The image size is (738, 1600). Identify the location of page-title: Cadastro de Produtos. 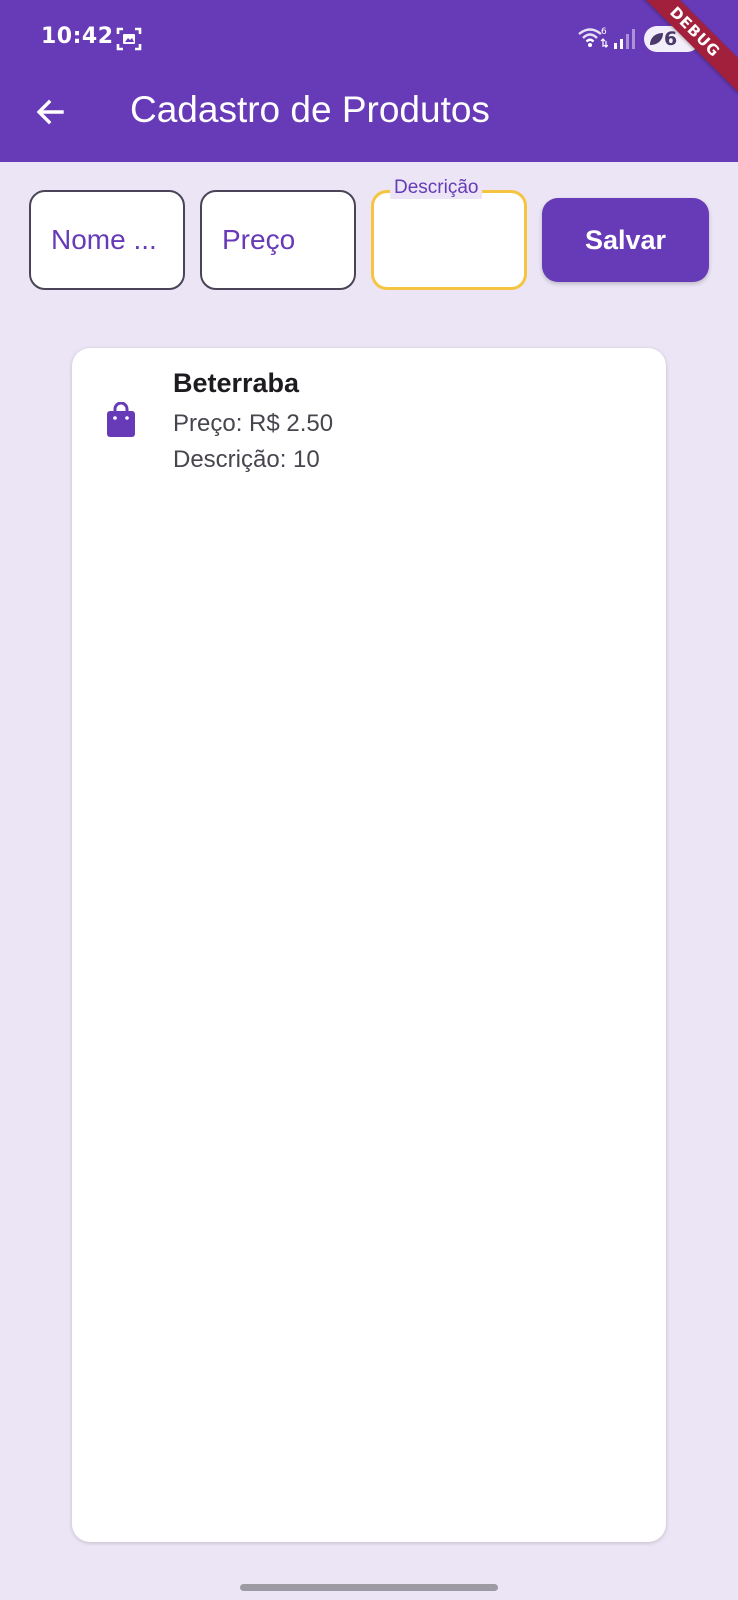
(310, 109).